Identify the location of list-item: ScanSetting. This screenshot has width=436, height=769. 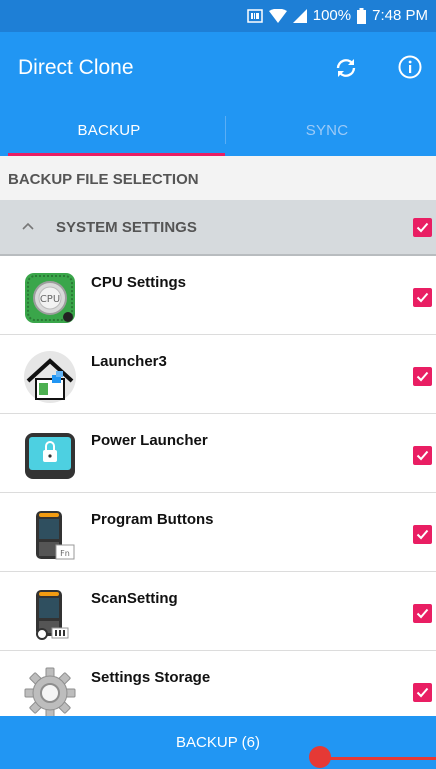
(218, 611).